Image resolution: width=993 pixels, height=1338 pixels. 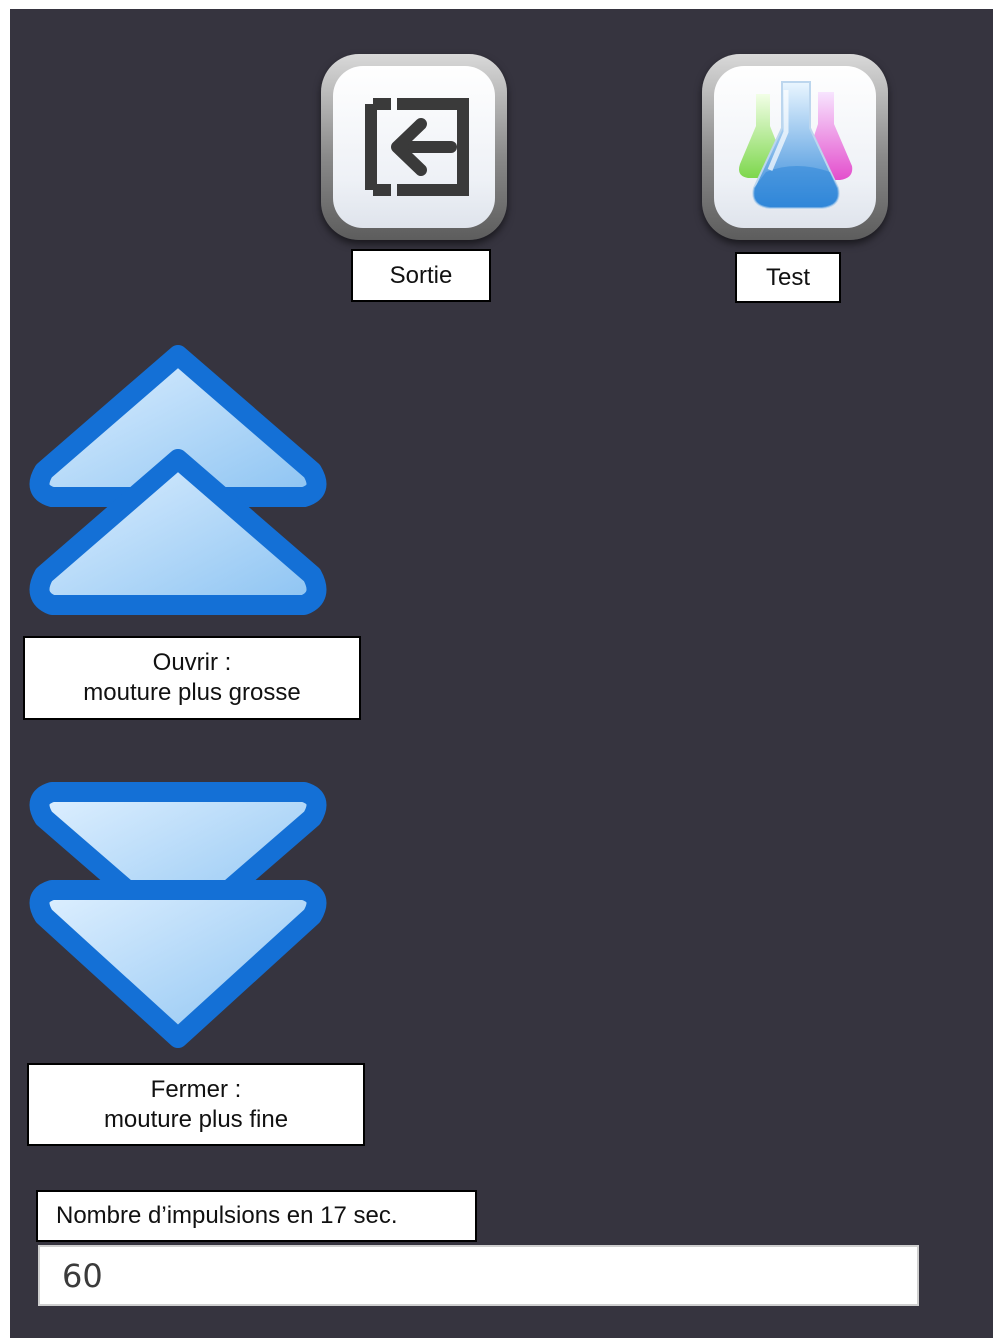 What do you see at coordinates (256, 1216) in the screenshot?
I see `pulses-label: Nombre d’impulsions en 17 sec.` at bounding box center [256, 1216].